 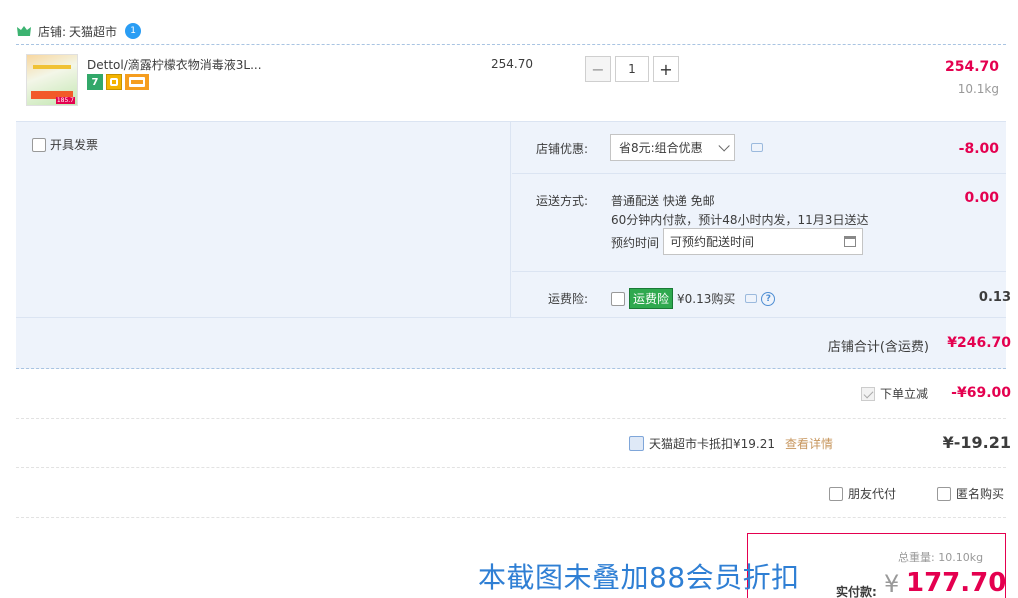 What do you see at coordinates (892, 584) in the screenshot?
I see `currency-symbol: ¥` at bounding box center [892, 584].